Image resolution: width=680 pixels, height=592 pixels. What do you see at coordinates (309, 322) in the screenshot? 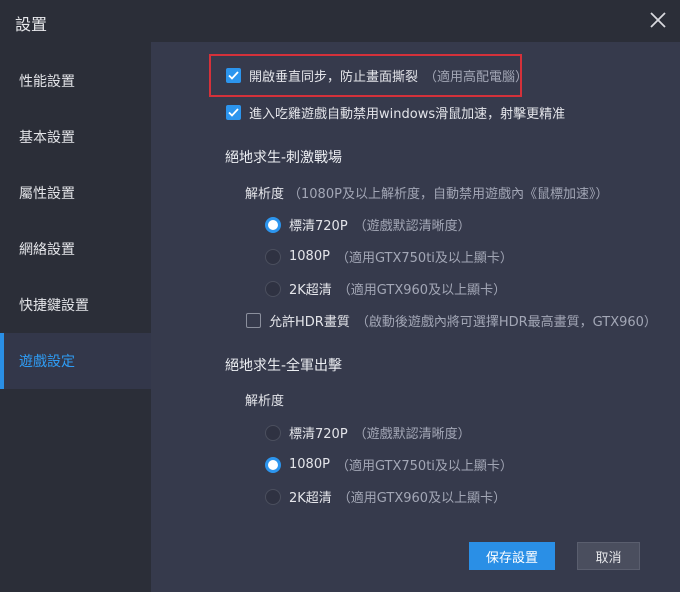
I see `hdr-label: 允許HDR畫質` at bounding box center [309, 322].